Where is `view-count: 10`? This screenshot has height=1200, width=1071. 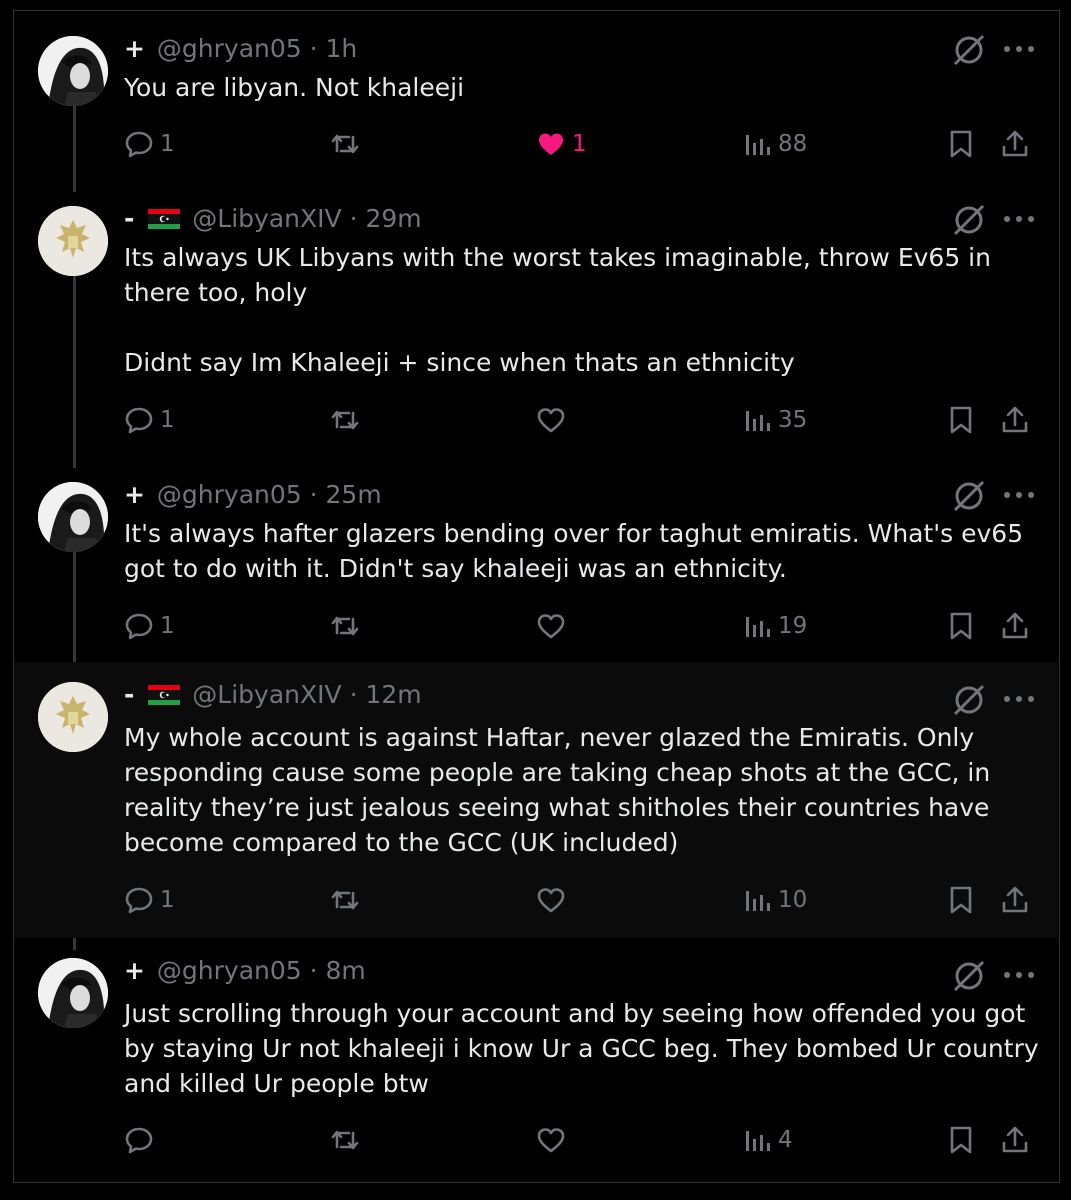 view-count: 10 is located at coordinates (793, 900).